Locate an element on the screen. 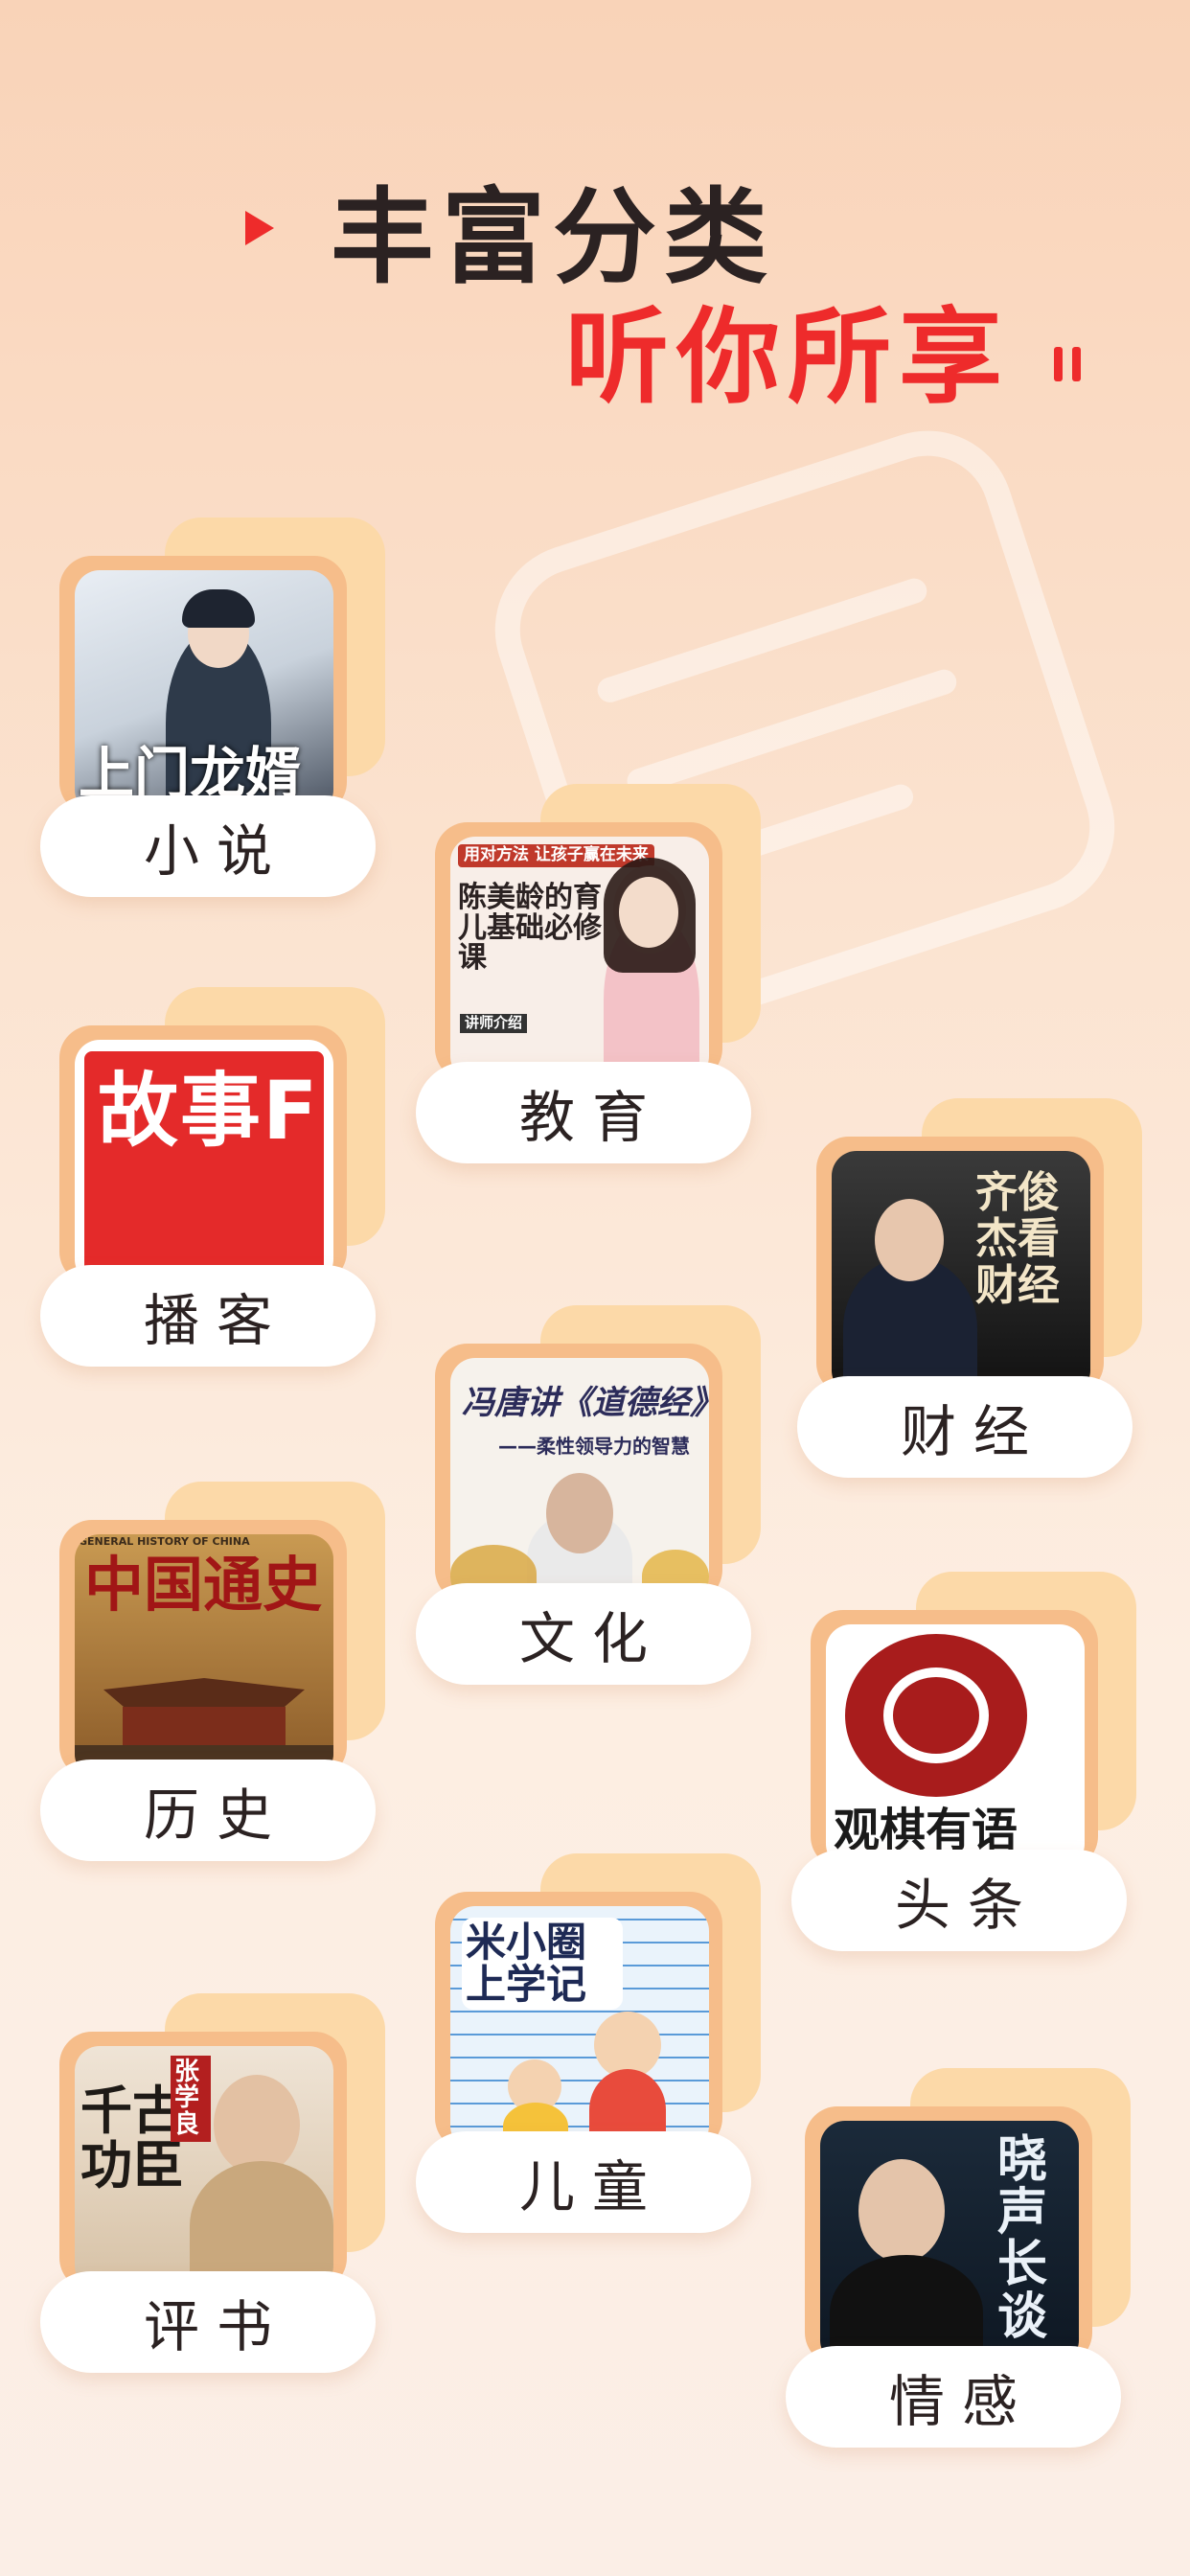 Image resolution: width=1190 pixels, height=2576 pixels. cover-title: 米小圈上学记 is located at coordinates (543, 1965).